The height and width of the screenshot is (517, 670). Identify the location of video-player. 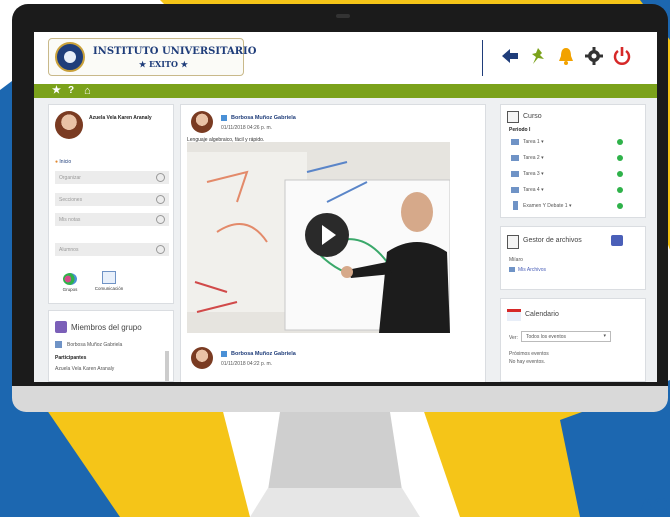
(318, 237).